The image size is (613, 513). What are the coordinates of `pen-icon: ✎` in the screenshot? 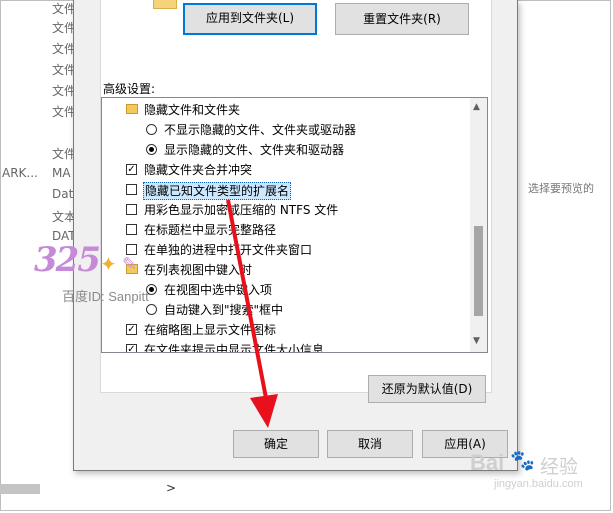 It's located at (130, 264).